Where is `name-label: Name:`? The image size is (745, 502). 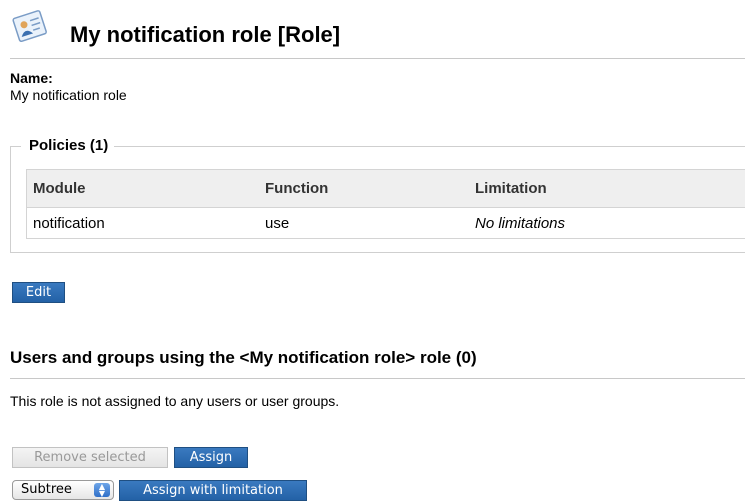
name-label: Name: is located at coordinates (31, 78).